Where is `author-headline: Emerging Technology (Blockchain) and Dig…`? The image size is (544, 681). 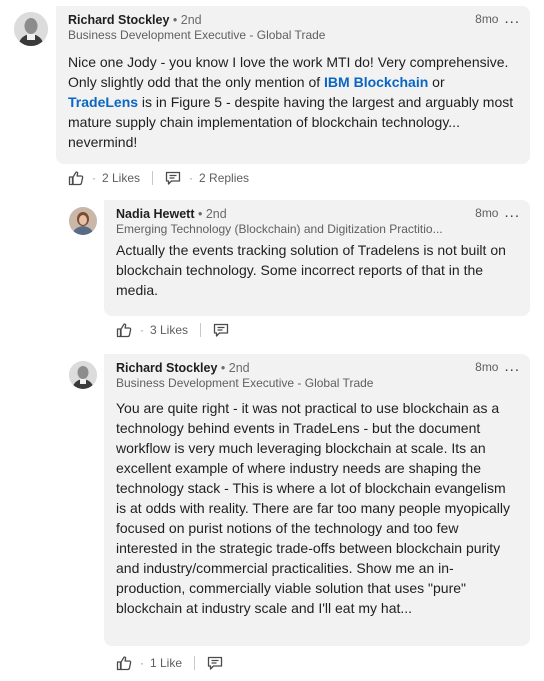
author-headline: Emerging Technology (Blockchain) and Dig… is located at coordinates (279, 229).